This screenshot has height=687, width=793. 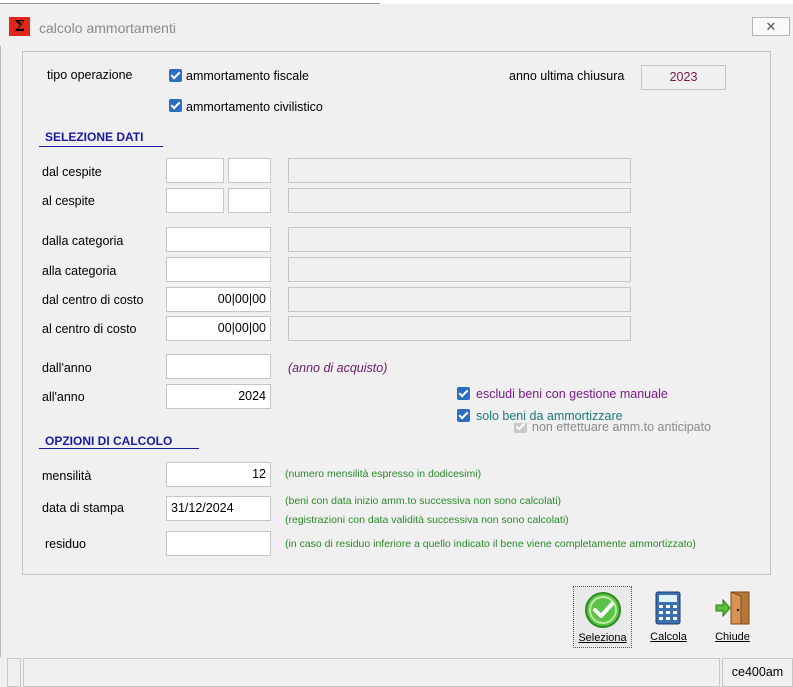 What do you see at coordinates (459, 170) in the screenshot?
I see `dal-cespite-description` at bounding box center [459, 170].